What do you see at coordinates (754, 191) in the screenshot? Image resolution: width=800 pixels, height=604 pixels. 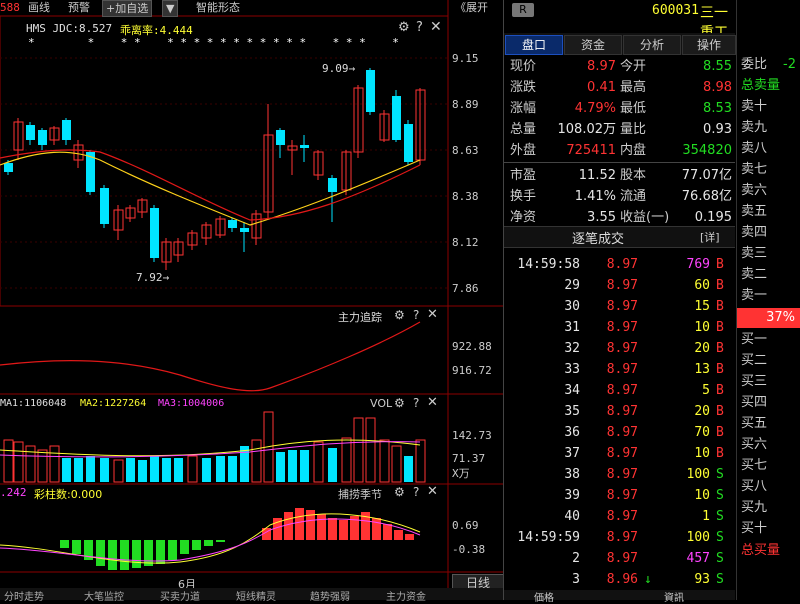 I see `sell-level: 卖六` at bounding box center [754, 191].